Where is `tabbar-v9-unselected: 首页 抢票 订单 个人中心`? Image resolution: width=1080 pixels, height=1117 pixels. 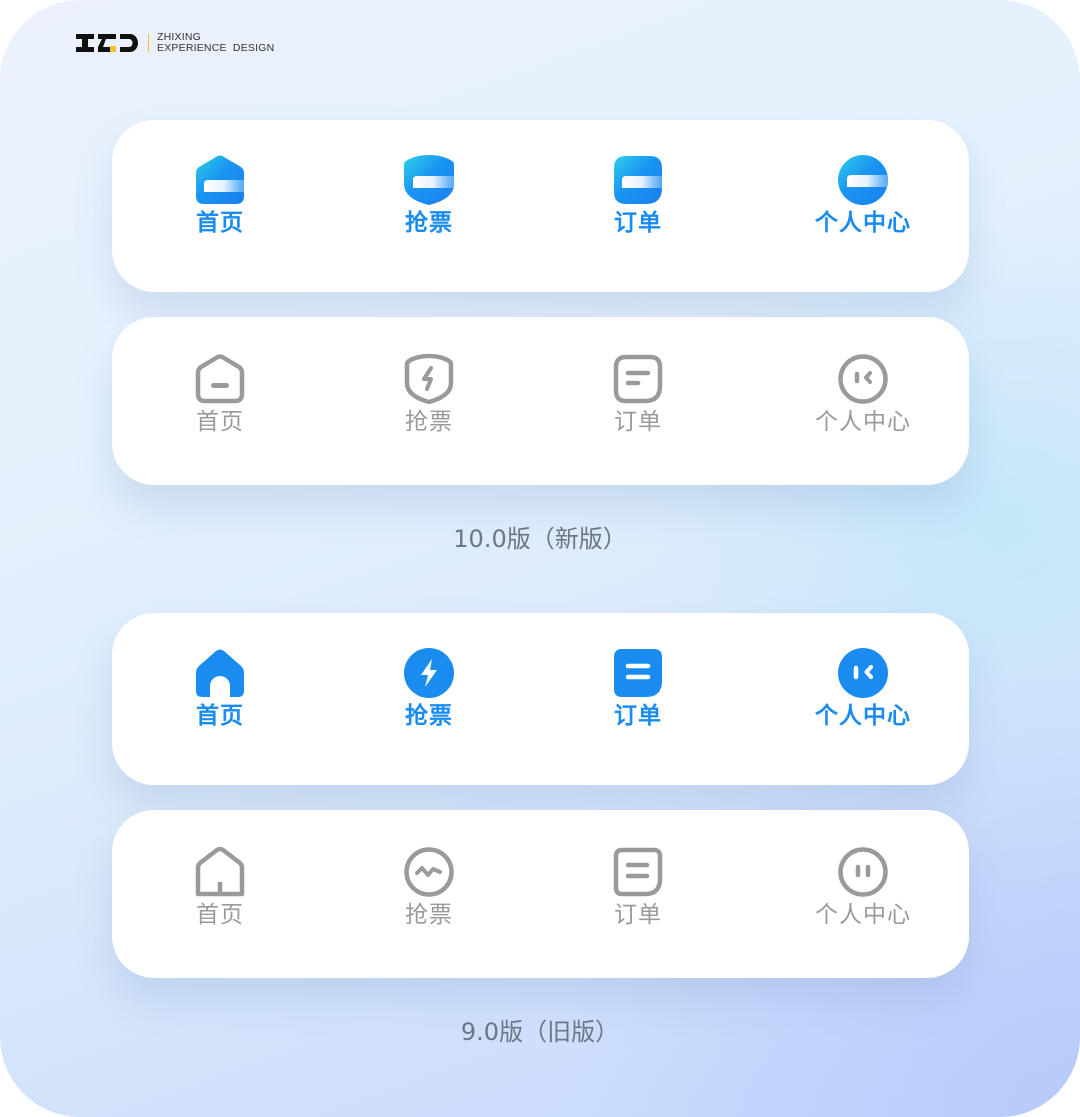
tabbar-v9-unselected: 首页 抢票 订单 个人中心 is located at coordinates (540, 894).